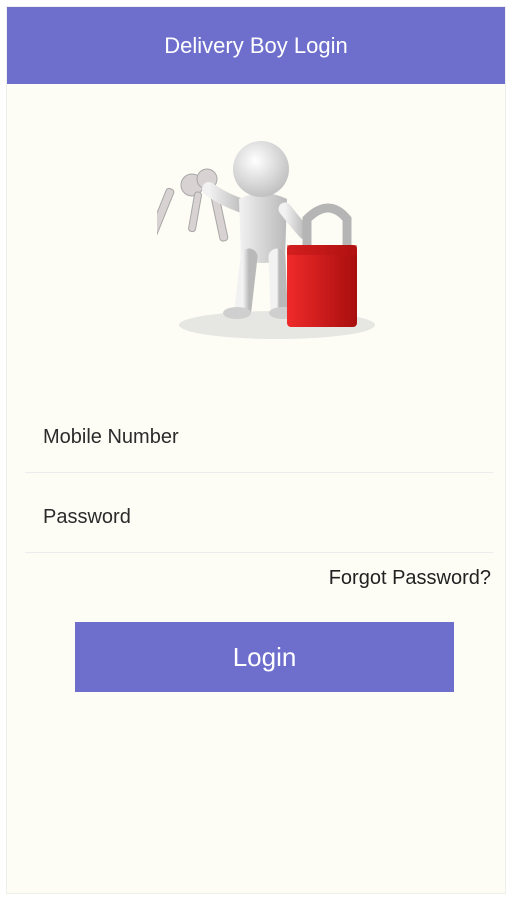 The width and height of the screenshot is (512, 900). What do you see at coordinates (410, 578) in the screenshot?
I see `forgot-password-link: Forgot Password?` at bounding box center [410, 578].